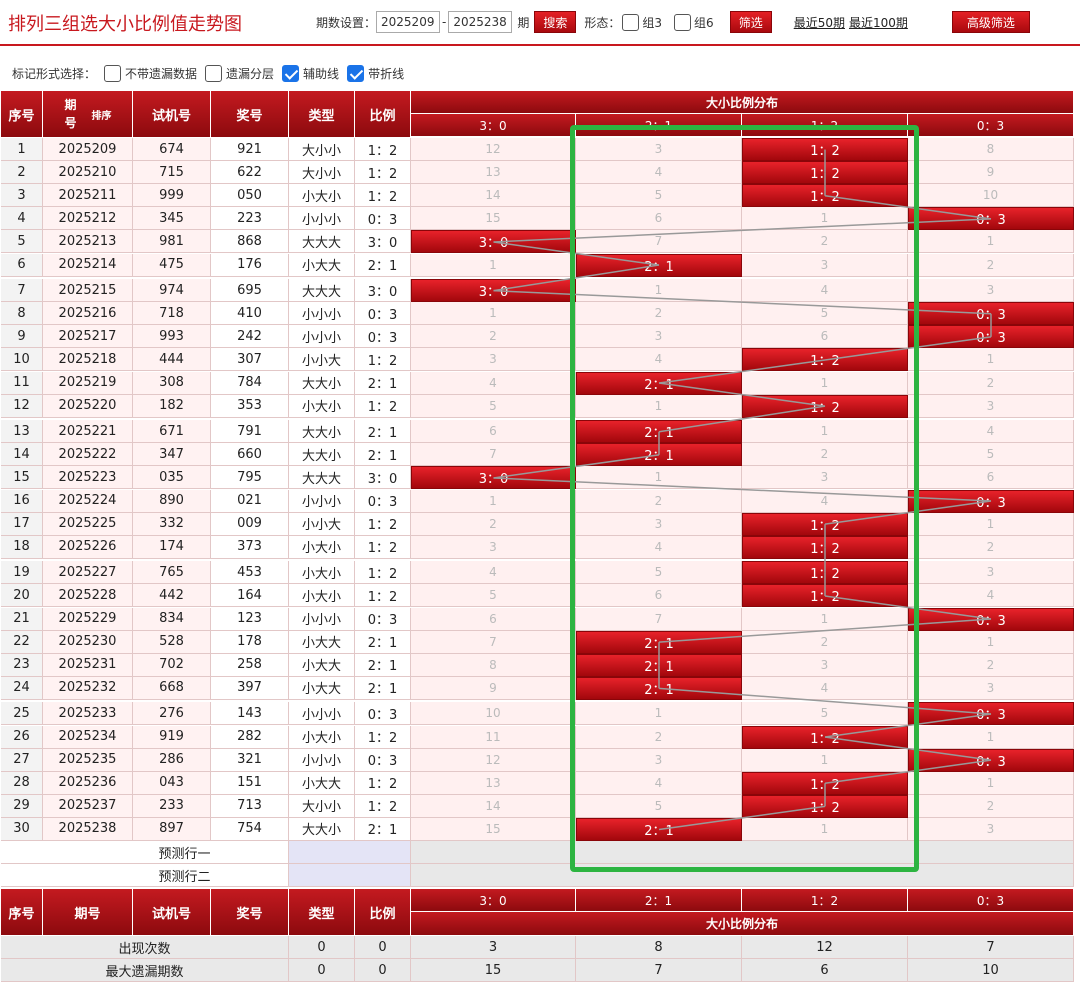  I want to click on row-period: 2025232, so click(88, 688).